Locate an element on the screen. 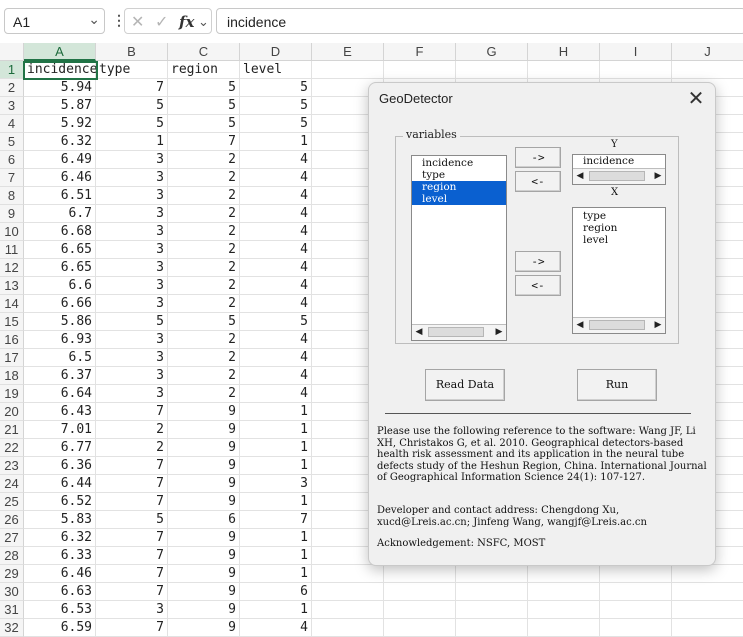 Image resolution: width=743 pixels, height=637 pixels. row-header: 12 is located at coordinates (12, 268).